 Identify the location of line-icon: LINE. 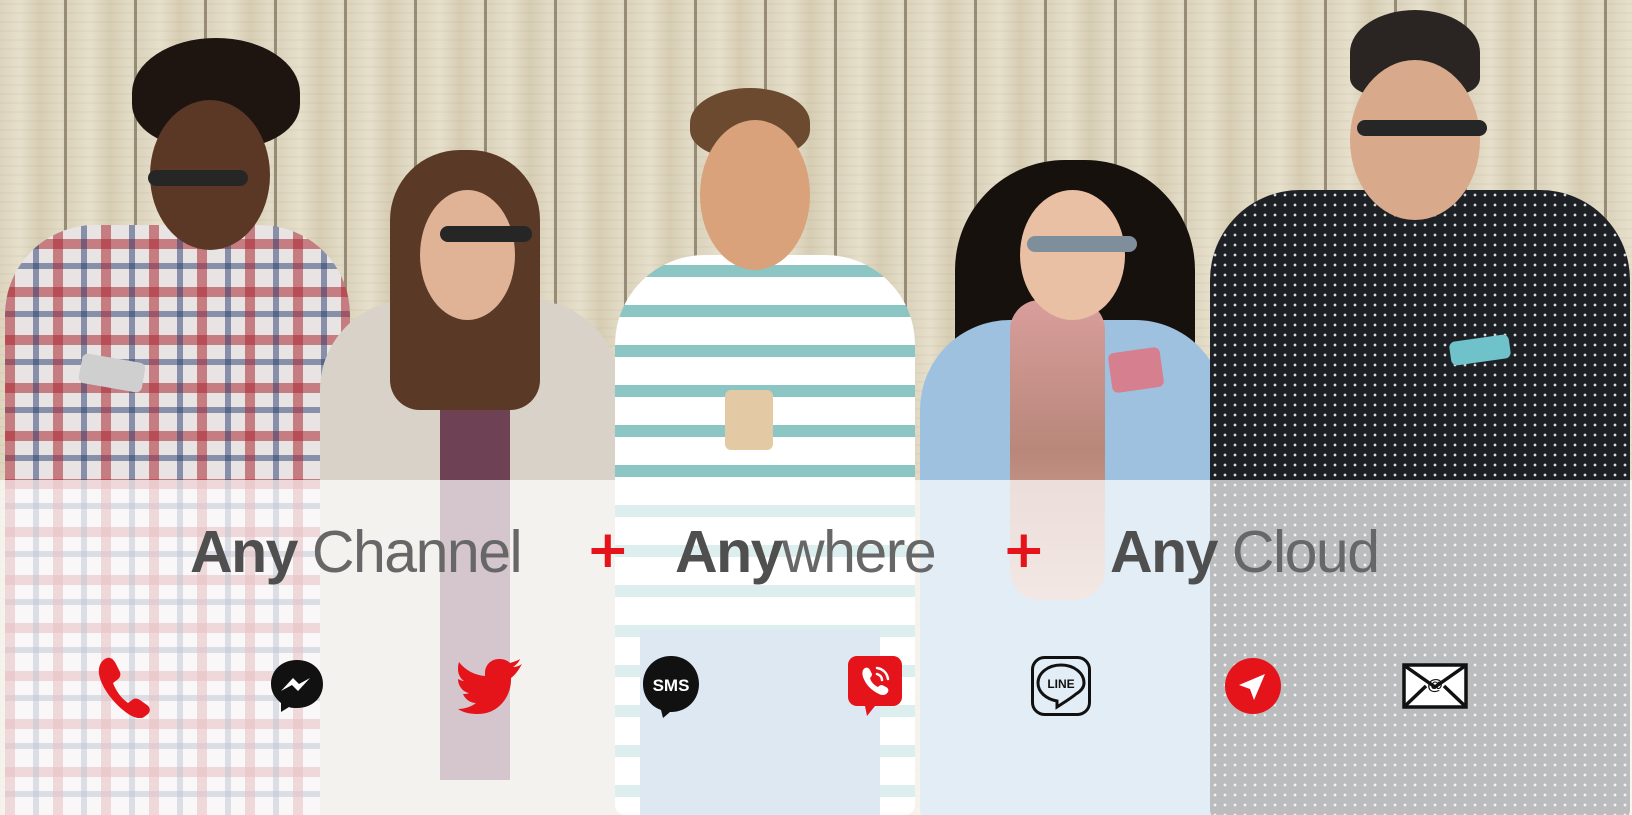
(1061, 686).